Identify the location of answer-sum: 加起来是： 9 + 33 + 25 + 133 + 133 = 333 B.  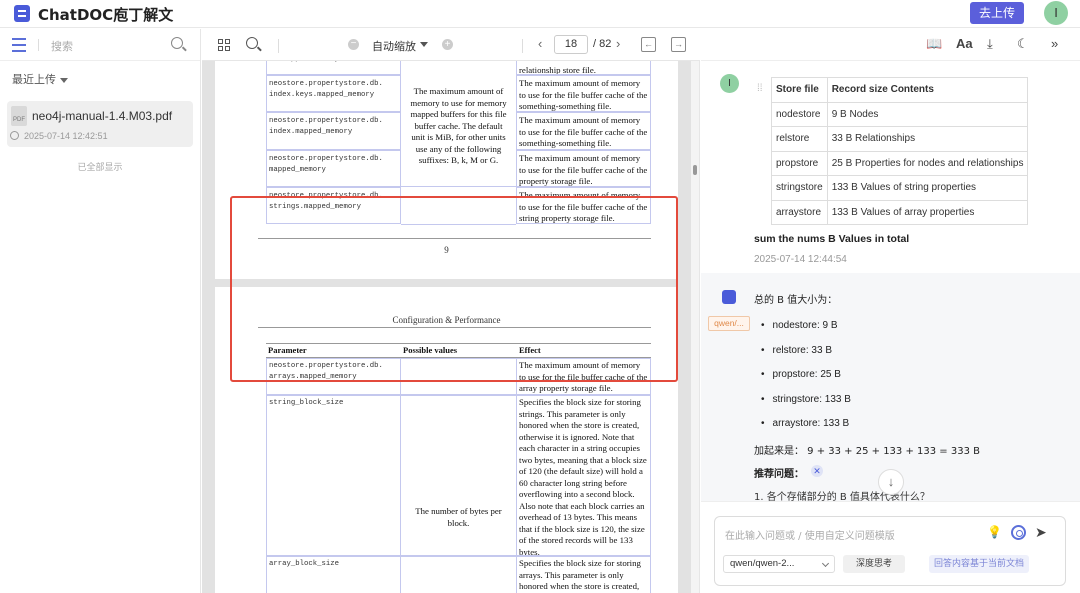
(867, 451).